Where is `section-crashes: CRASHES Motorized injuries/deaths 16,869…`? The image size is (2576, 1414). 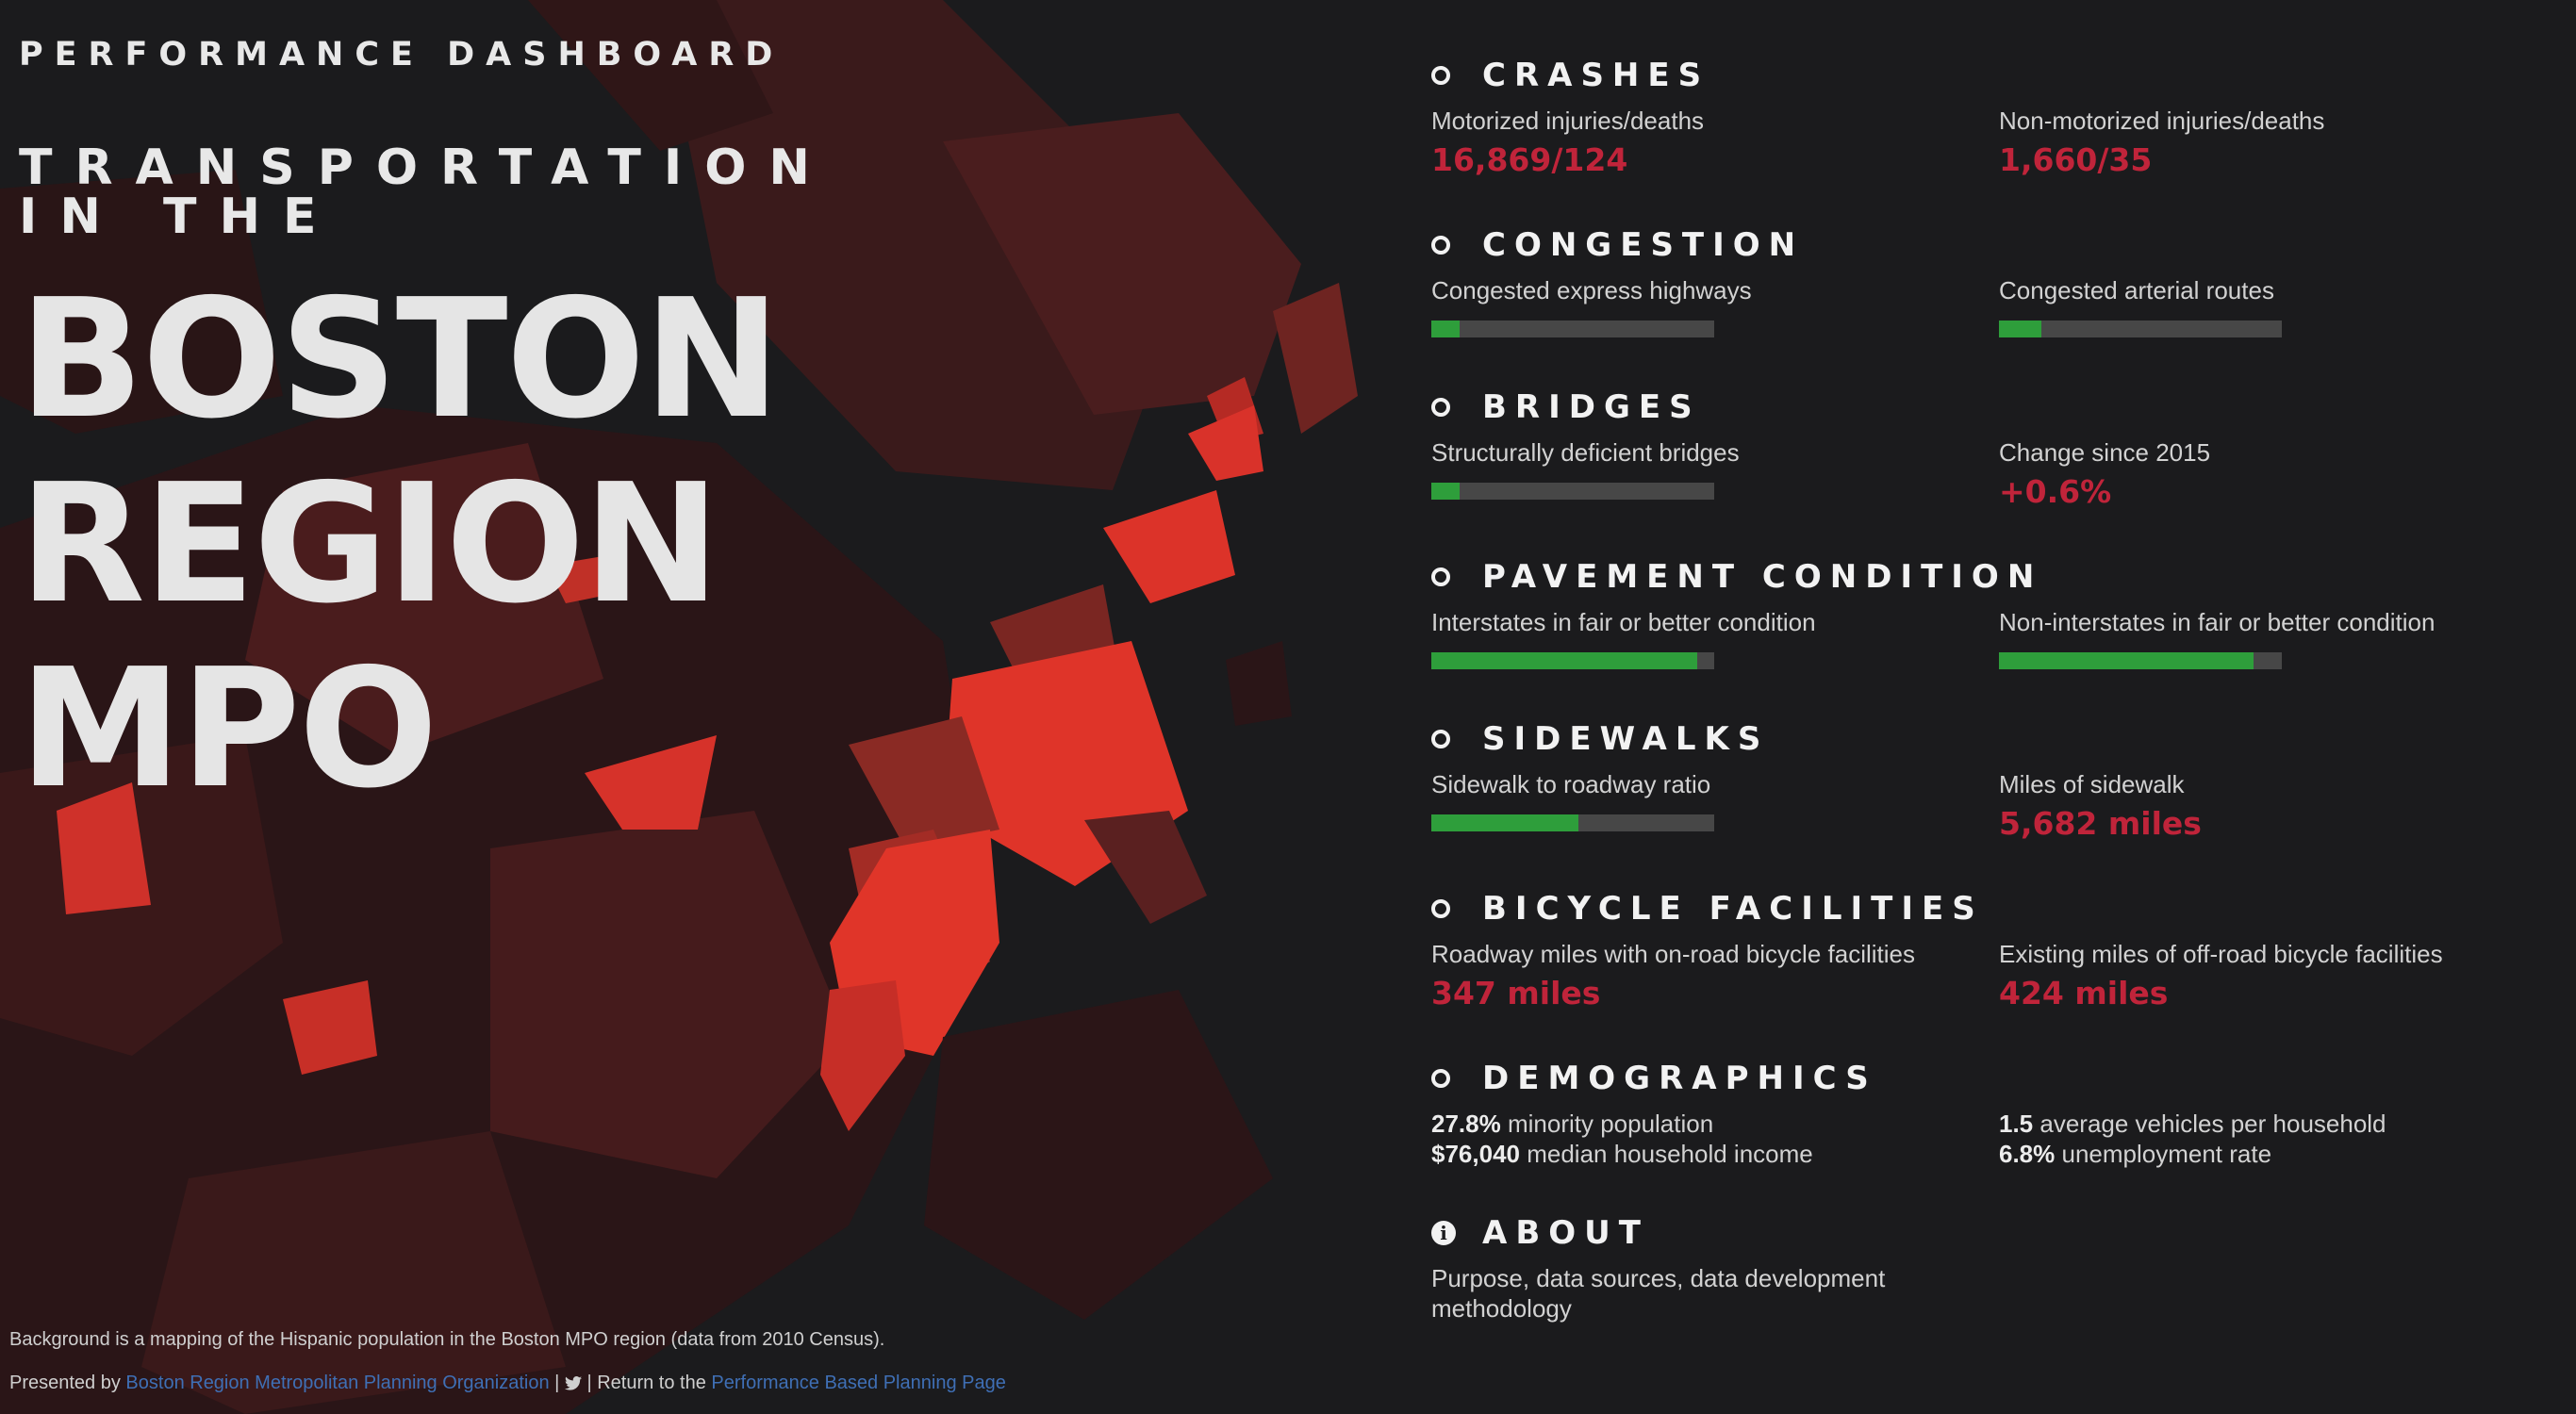 section-crashes: CRASHES Motorized injuries/deaths 16,869… is located at coordinates (1987, 117).